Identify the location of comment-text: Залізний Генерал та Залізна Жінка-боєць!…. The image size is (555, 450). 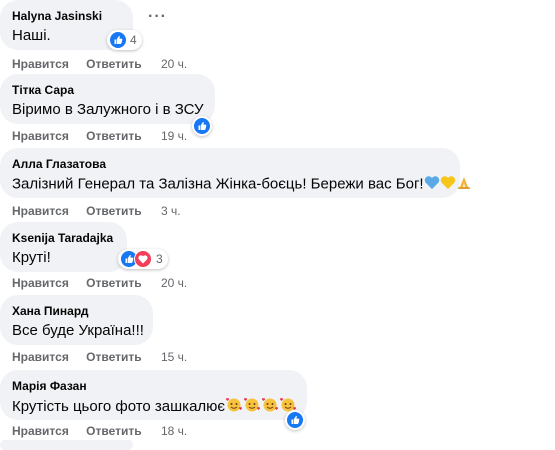
(242, 184).